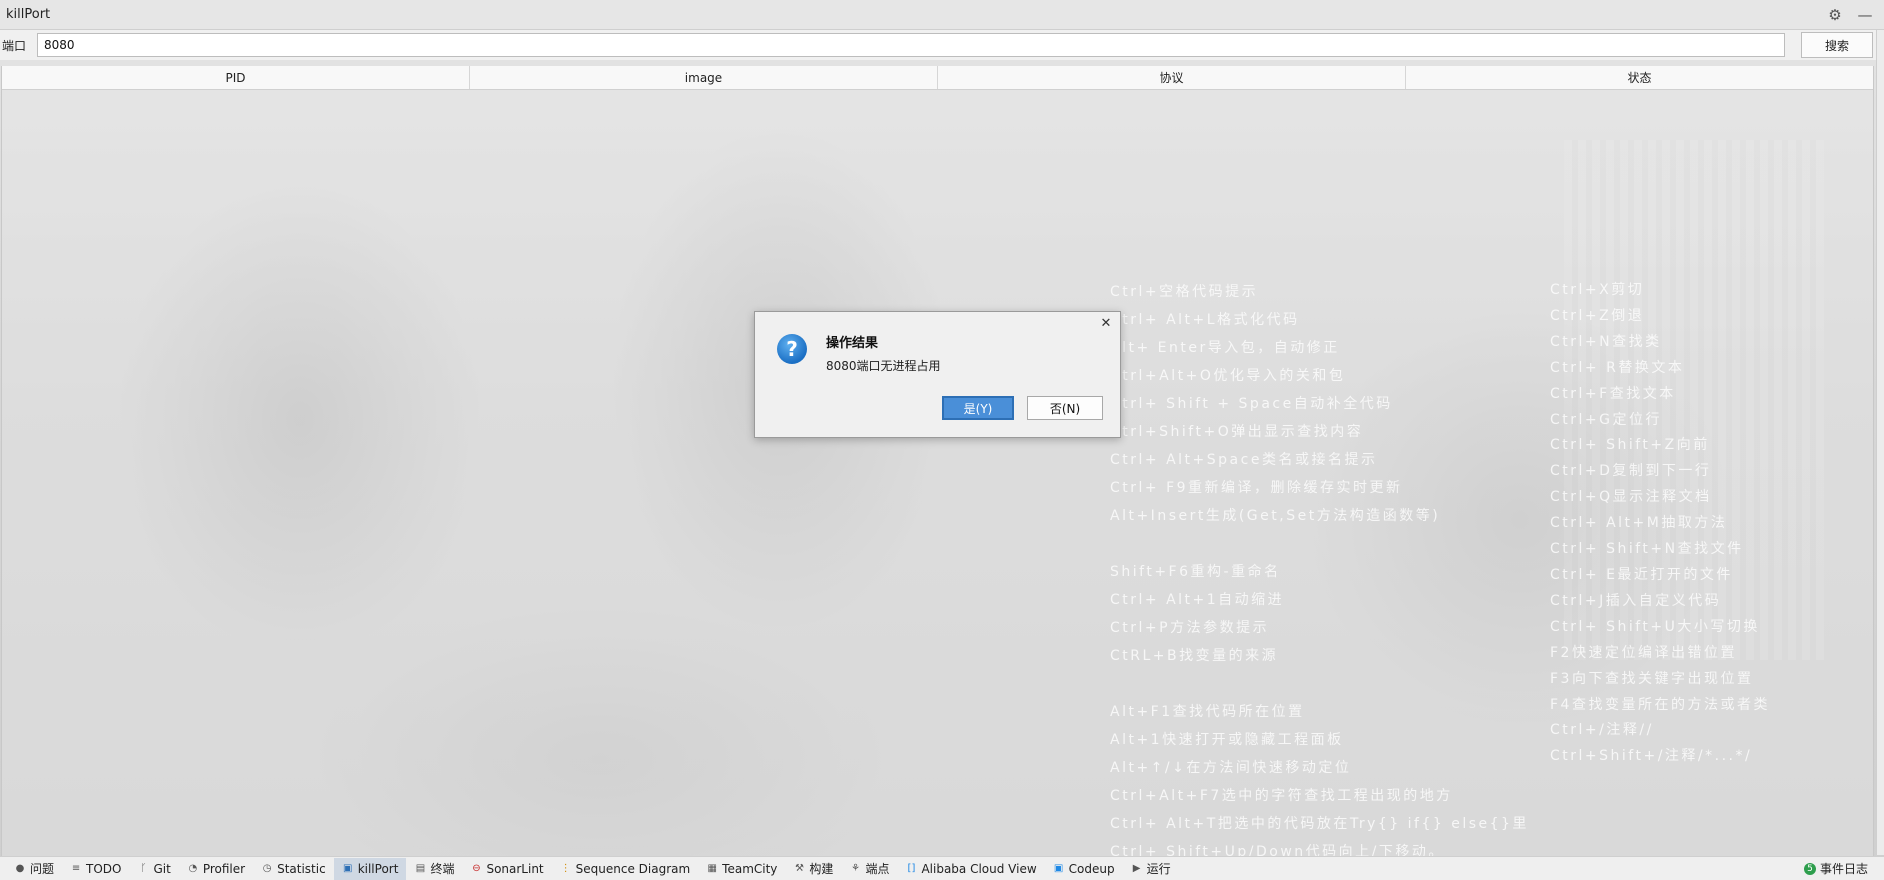  Describe the element at coordinates (162, 868) in the screenshot. I see `tool-item-label: Git` at that location.